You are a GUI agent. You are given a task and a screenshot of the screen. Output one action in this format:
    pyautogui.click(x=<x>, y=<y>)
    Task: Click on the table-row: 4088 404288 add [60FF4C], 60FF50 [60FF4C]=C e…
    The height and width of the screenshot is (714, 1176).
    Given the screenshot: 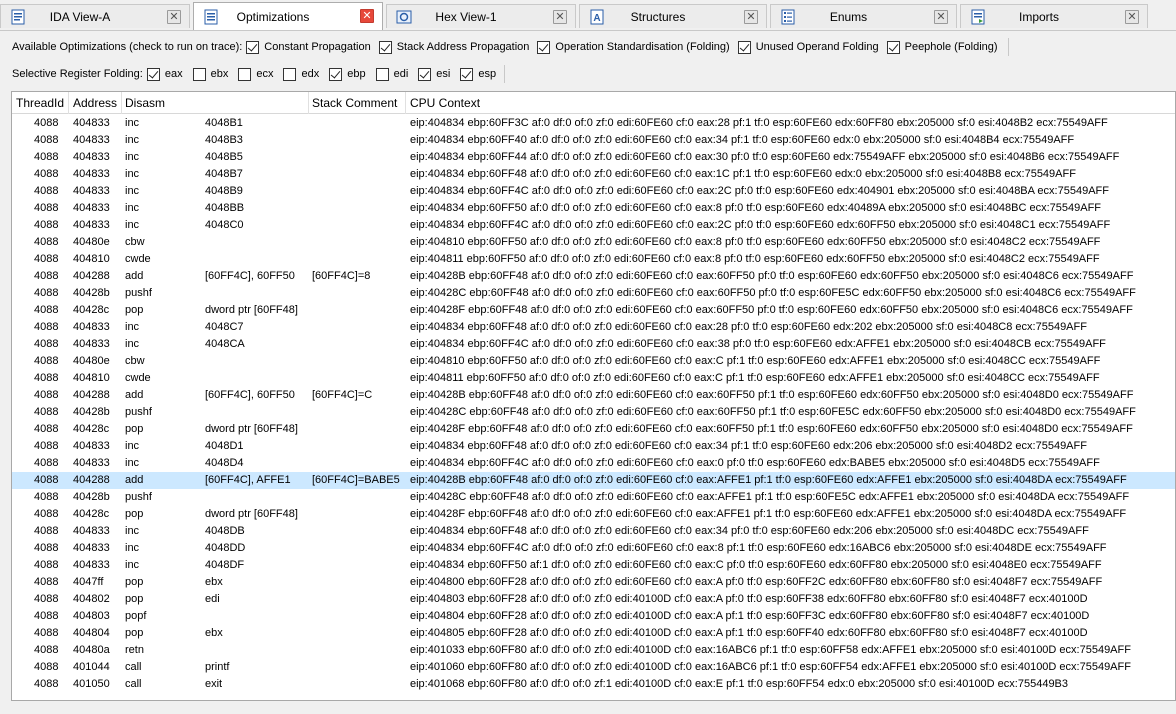 What is the action you would take?
    pyautogui.click(x=593, y=395)
    